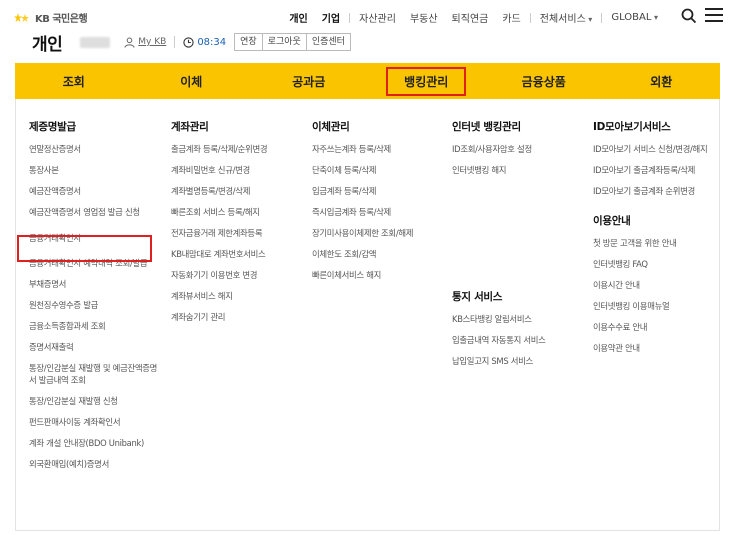  I want to click on clock-icon, so click(188, 42).